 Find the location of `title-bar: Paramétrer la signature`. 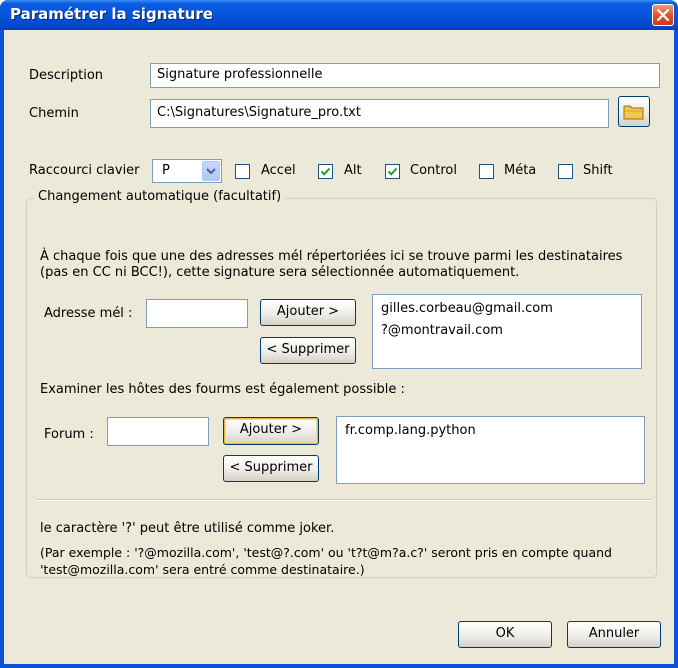

title-bar: Paramétrer la signature is located at coordinates (339, 15).